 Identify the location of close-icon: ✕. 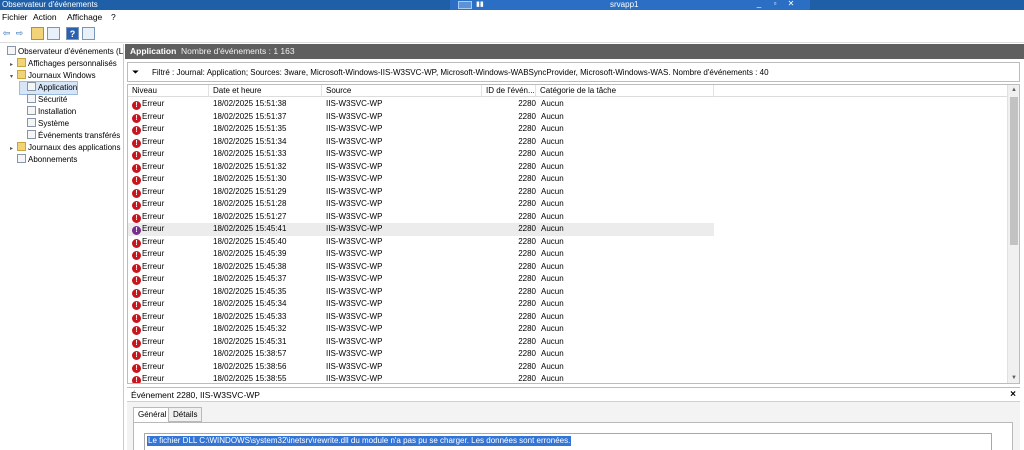
(791, 4).